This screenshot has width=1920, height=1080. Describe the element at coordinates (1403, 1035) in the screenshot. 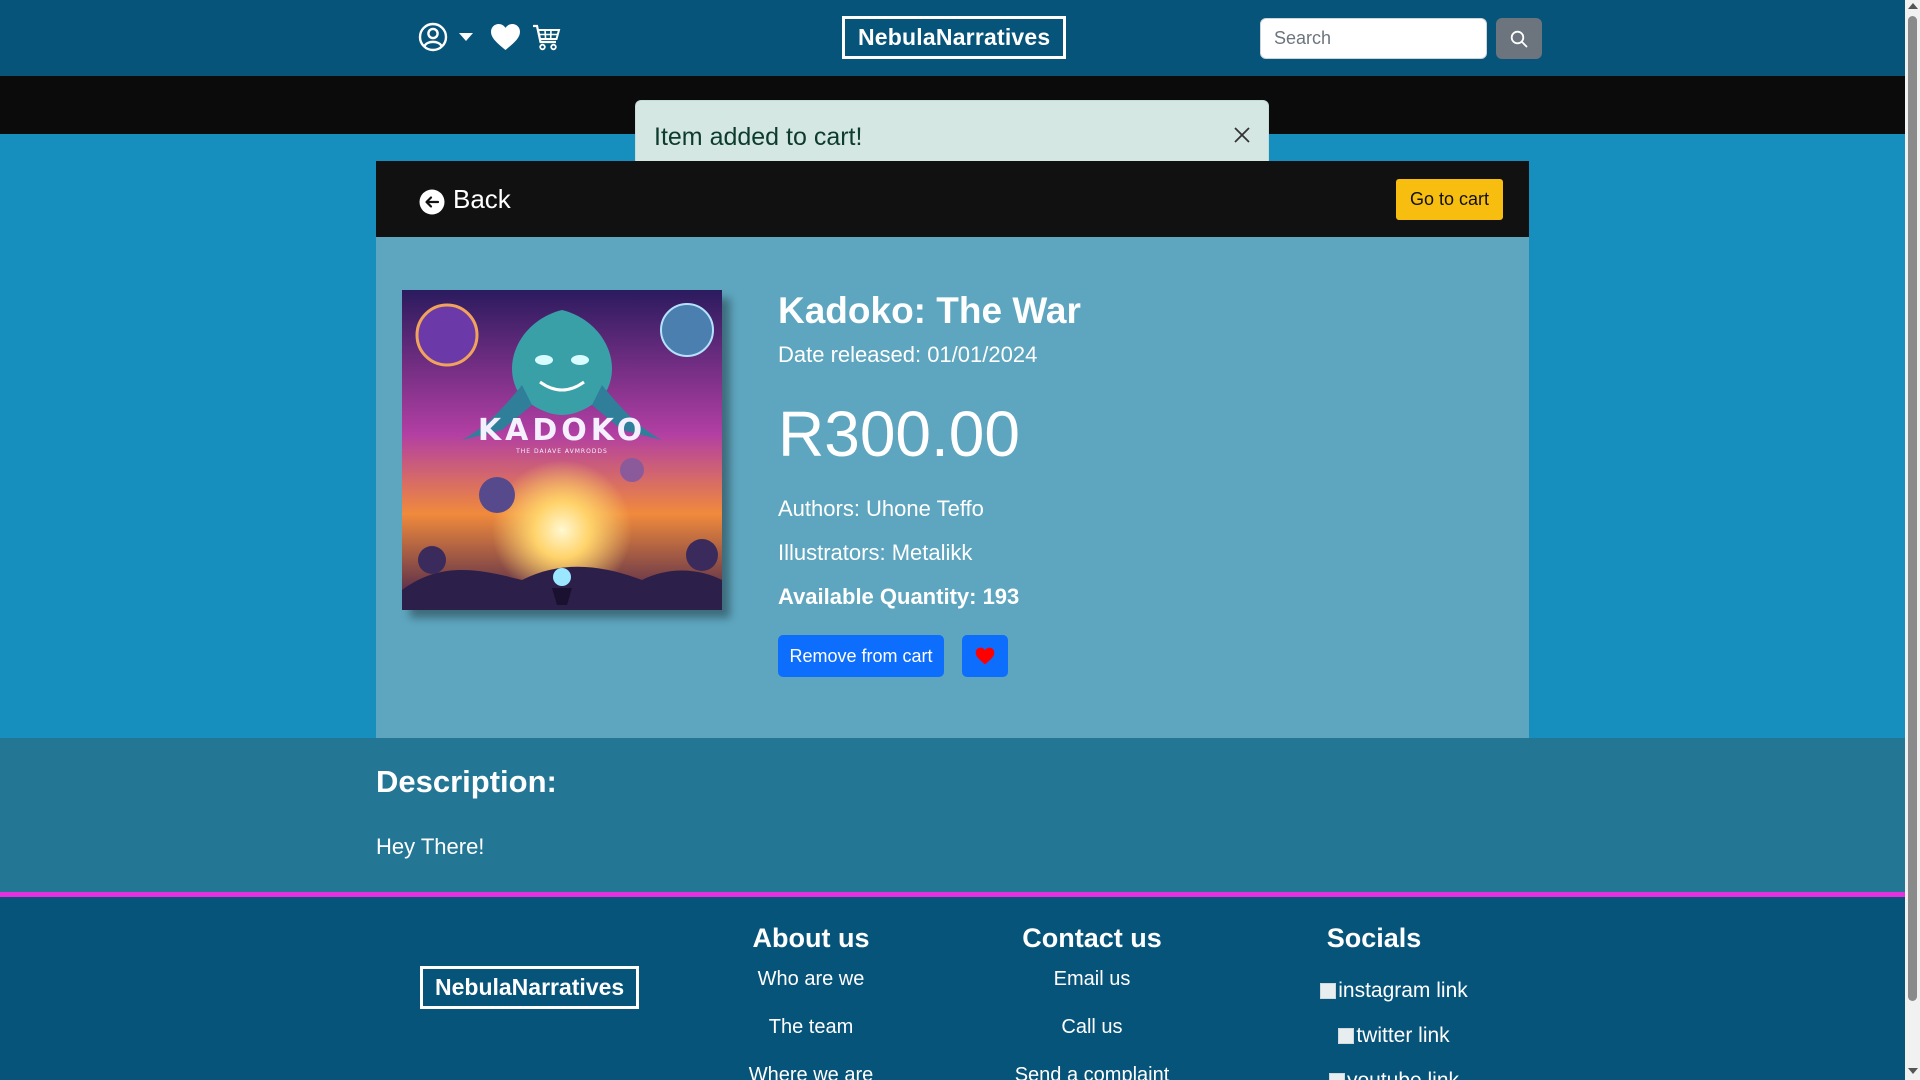

I see `twitter-link-alt: twitter link` at that location.